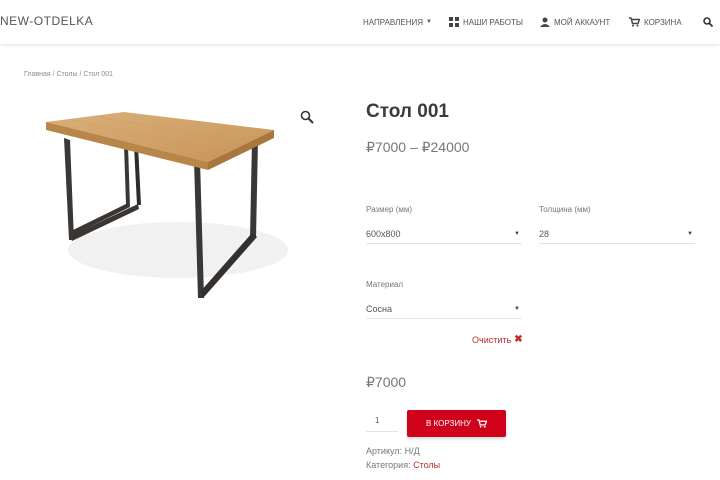  I want to click on nav-item-cart: КОРЗИНА, so click(655, 22).